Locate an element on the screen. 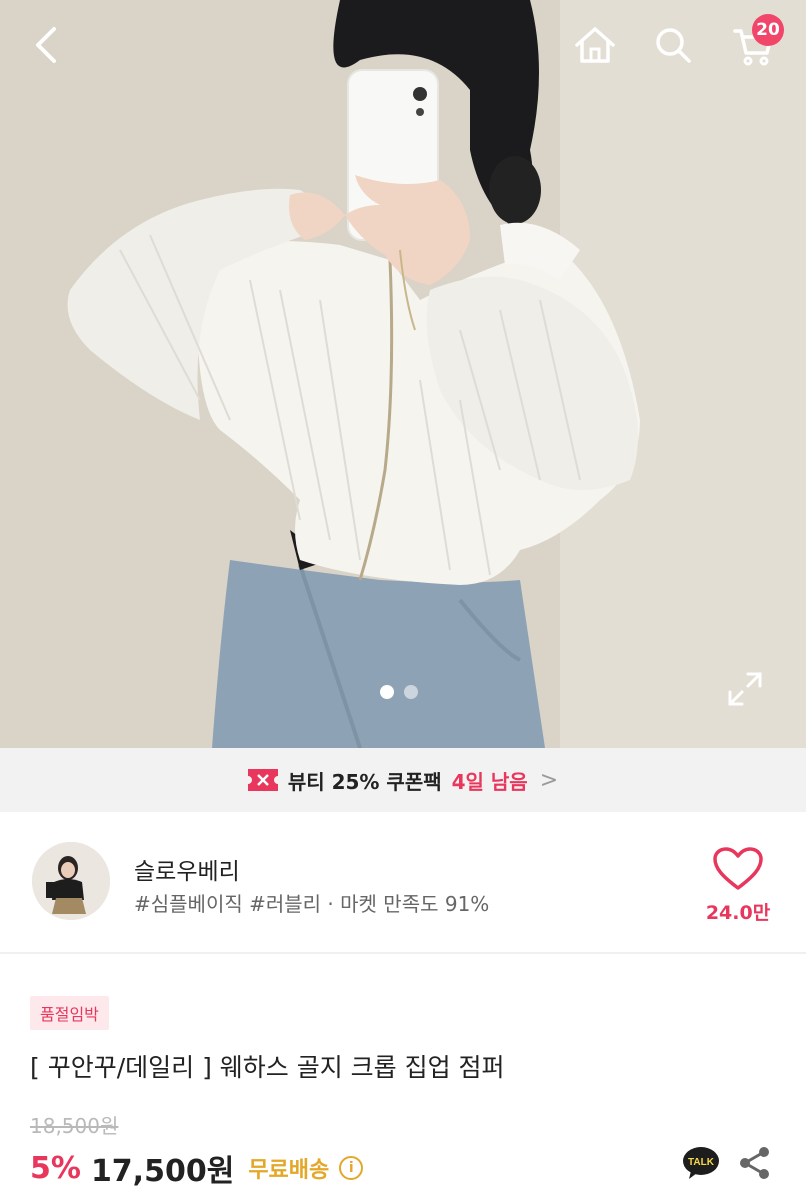 The width and height of the screenshot is (806, 1200). seller-tags: #심플베이직 #러블리 · 마켓 만족도 91% is located at coordinates (312, 904).